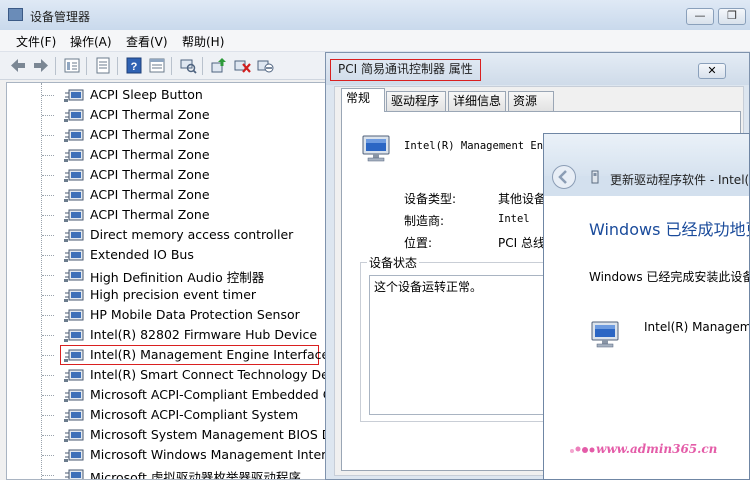 The width and height of the screenshot is (750, 480). What do you see at coordinates (209, 354) in the screenshot?
I see `tree-item-label: Intel(R) Management Engine Interface` at bounding box center [209, 354].